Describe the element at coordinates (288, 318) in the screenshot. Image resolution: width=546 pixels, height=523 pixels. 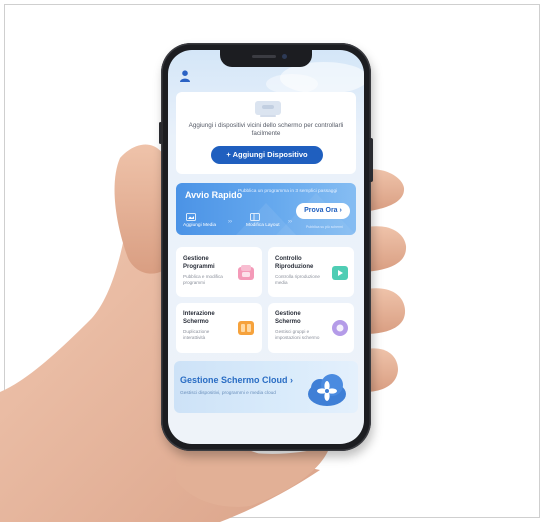
I see `tile-title: Gestione Schermo` at that location.